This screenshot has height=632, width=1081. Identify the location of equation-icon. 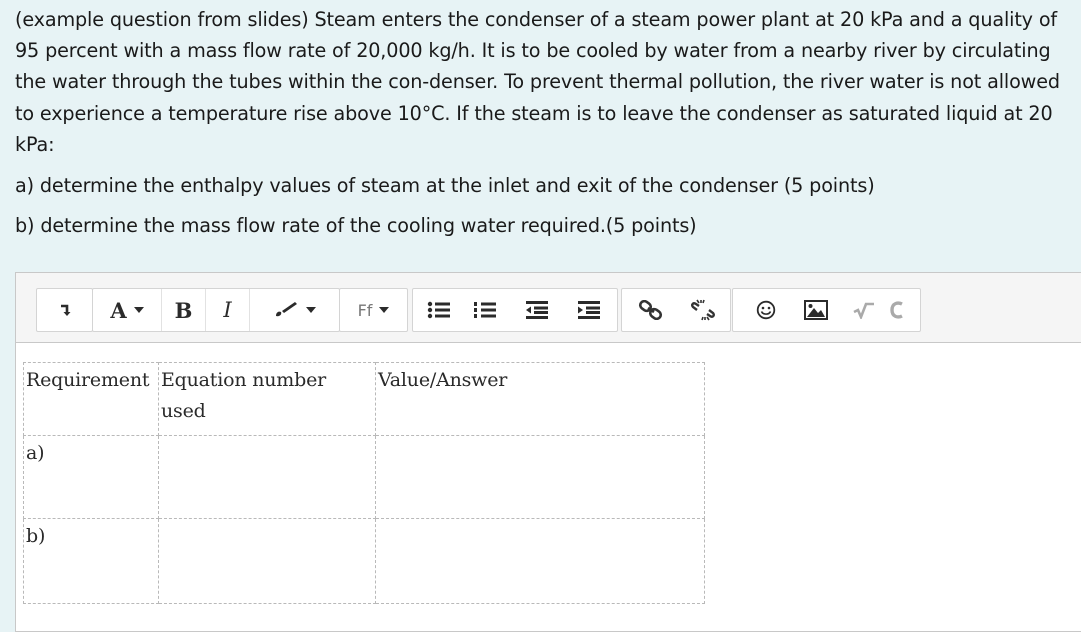
(863, 310).